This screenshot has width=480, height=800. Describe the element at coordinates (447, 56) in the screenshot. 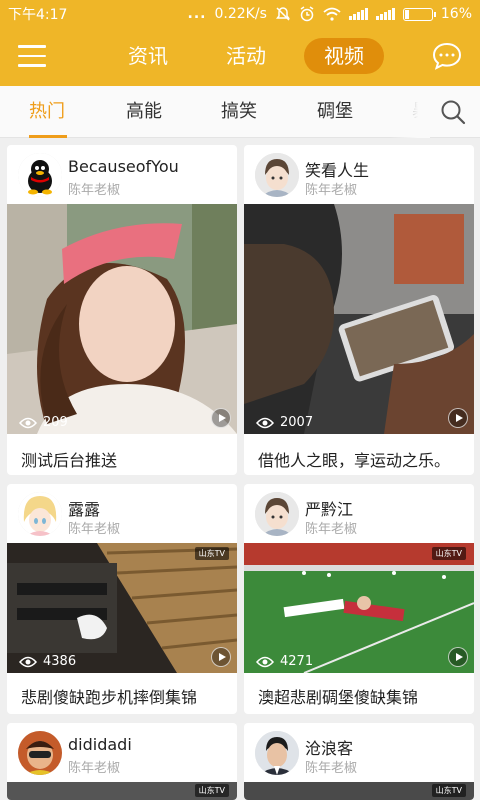

I see `chat-icon` at that location.